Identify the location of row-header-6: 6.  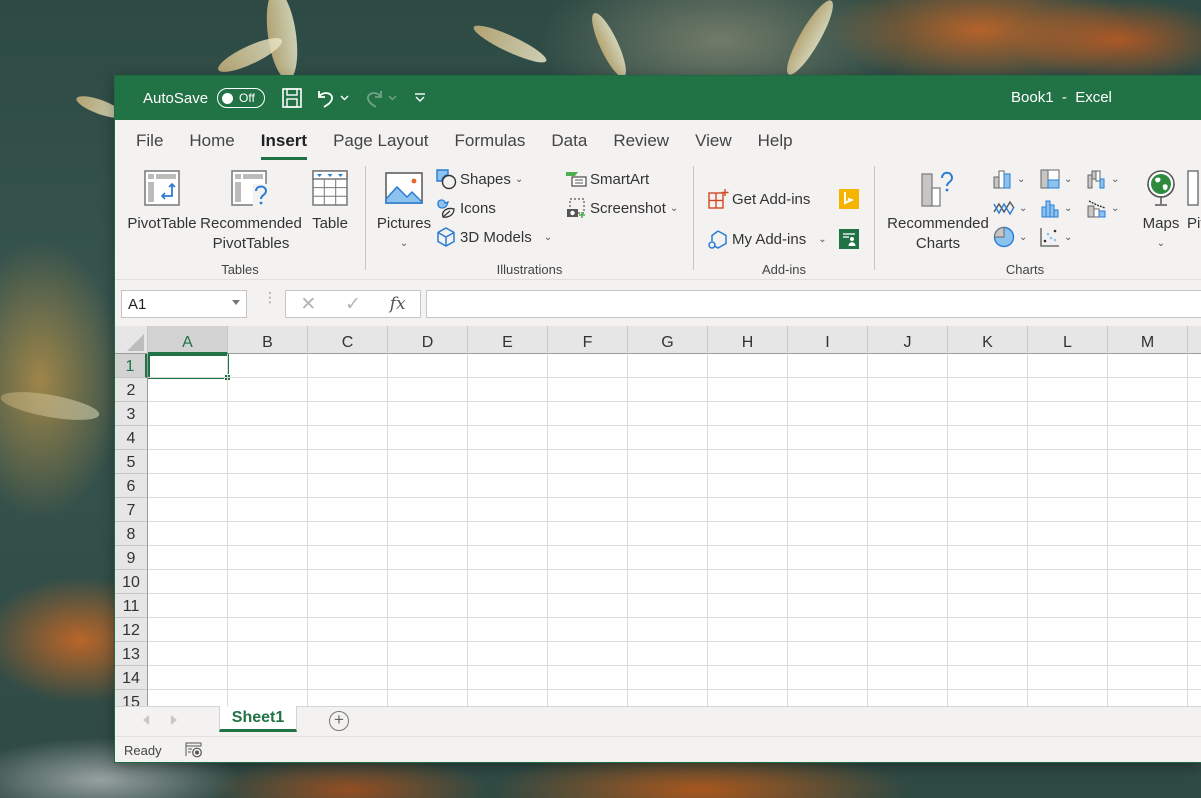
(131, 486).